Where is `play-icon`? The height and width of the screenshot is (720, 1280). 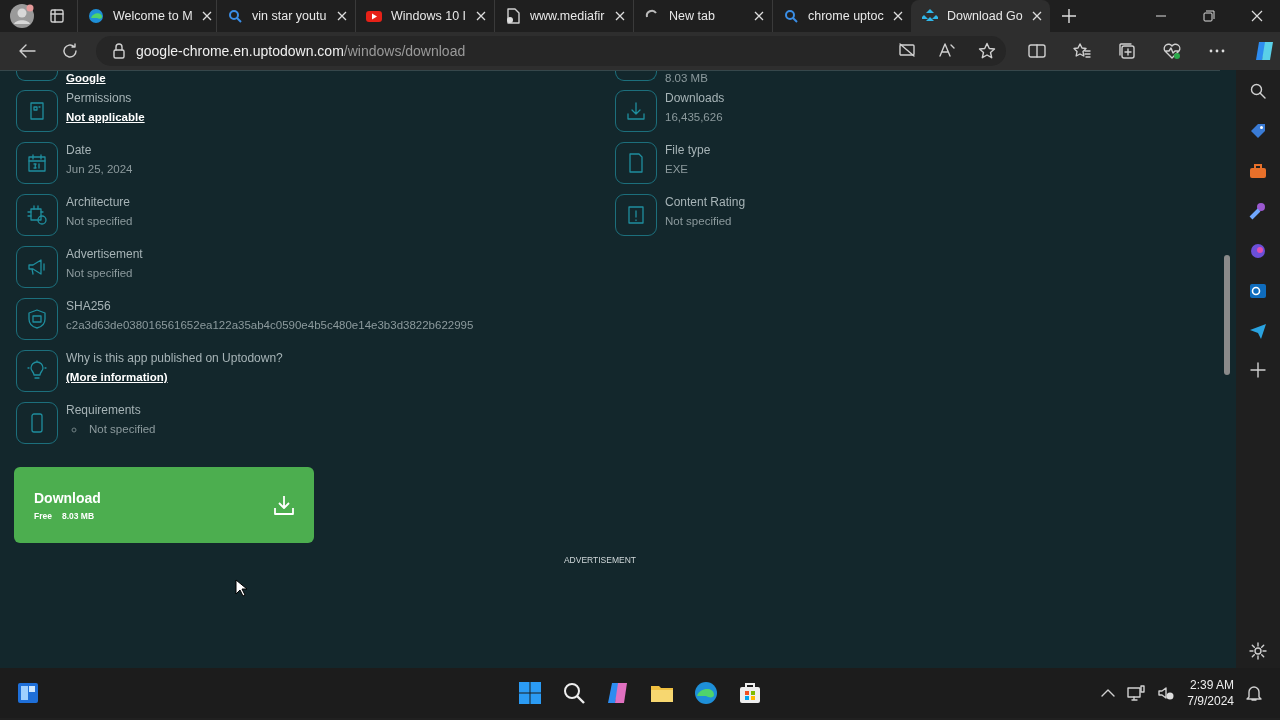 play-icon is located at coordinates (374, 16).